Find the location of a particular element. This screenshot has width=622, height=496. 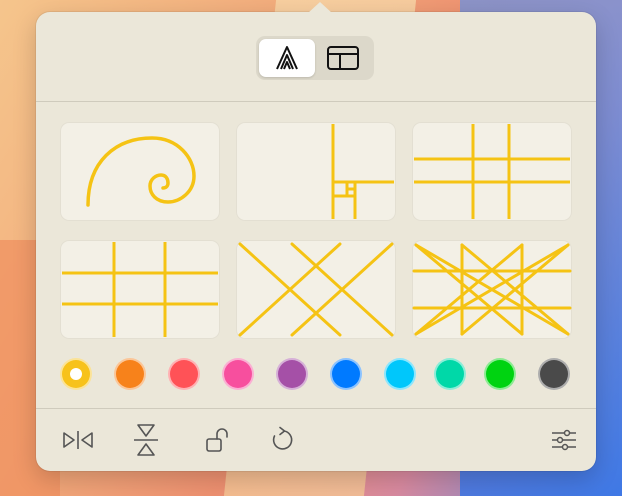

color-swatch-orange is located at coordinates (130, 374).